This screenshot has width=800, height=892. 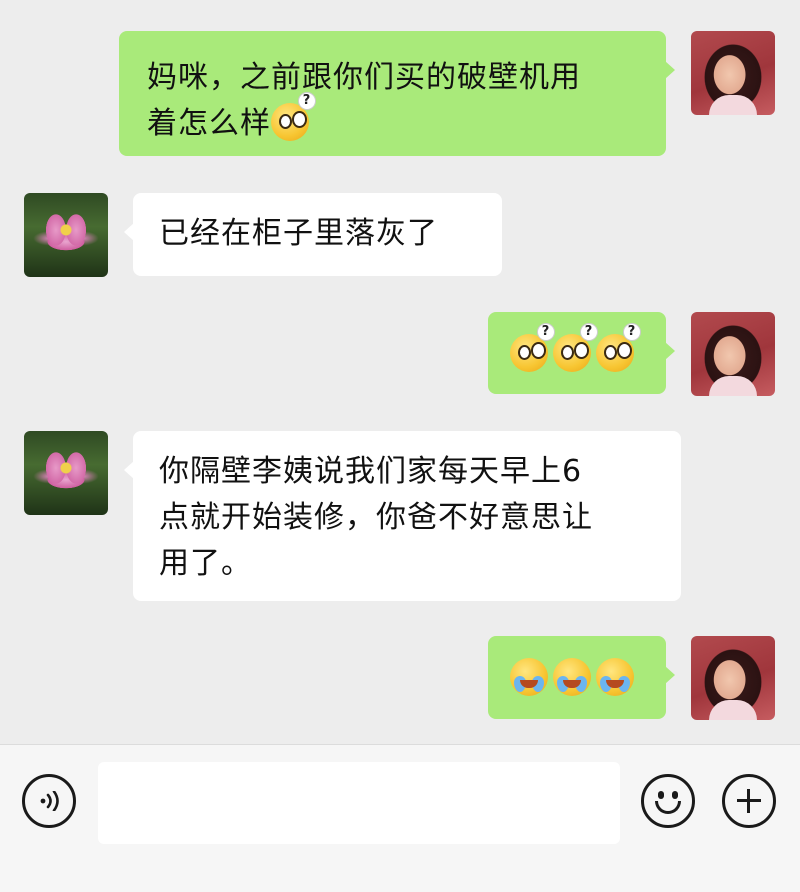 What do you see at coordinates (205, 563) in the screenshot?
I see `message-text: 用了。` at bounding box center [205, 563].